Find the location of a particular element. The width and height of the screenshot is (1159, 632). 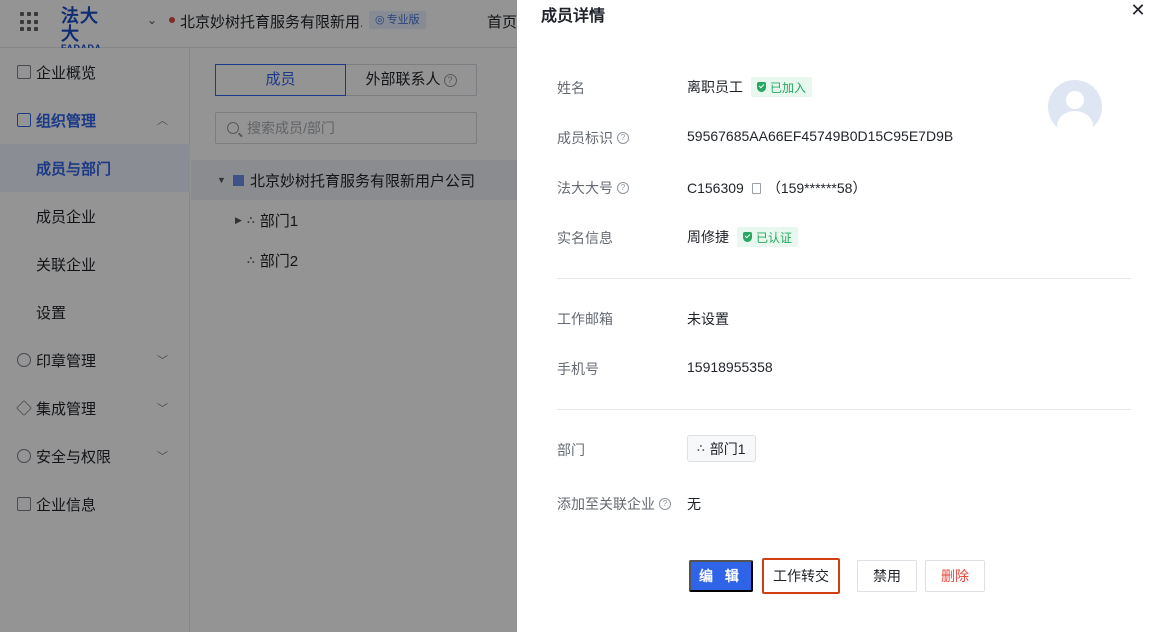

phone-label: 手机号 is located at coordinates (578, 369).